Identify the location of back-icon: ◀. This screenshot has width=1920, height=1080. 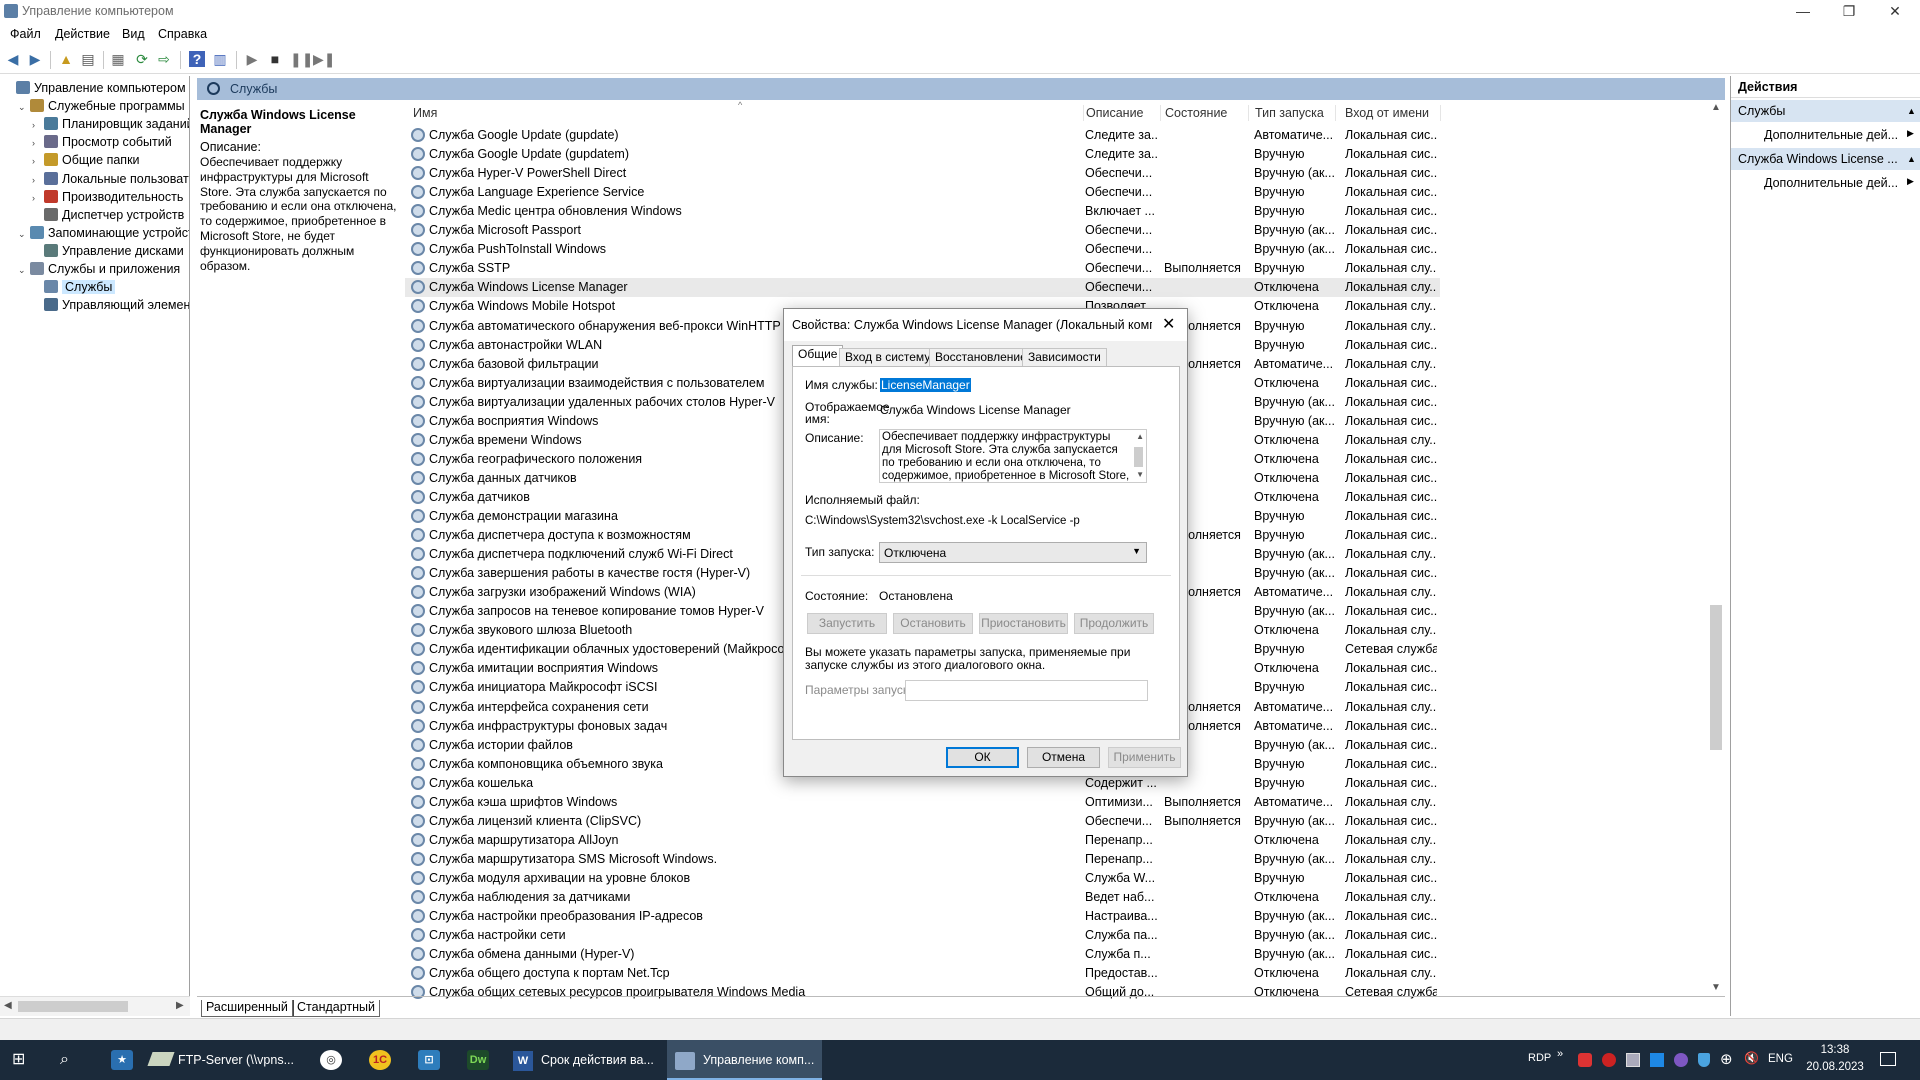
(13, 59).